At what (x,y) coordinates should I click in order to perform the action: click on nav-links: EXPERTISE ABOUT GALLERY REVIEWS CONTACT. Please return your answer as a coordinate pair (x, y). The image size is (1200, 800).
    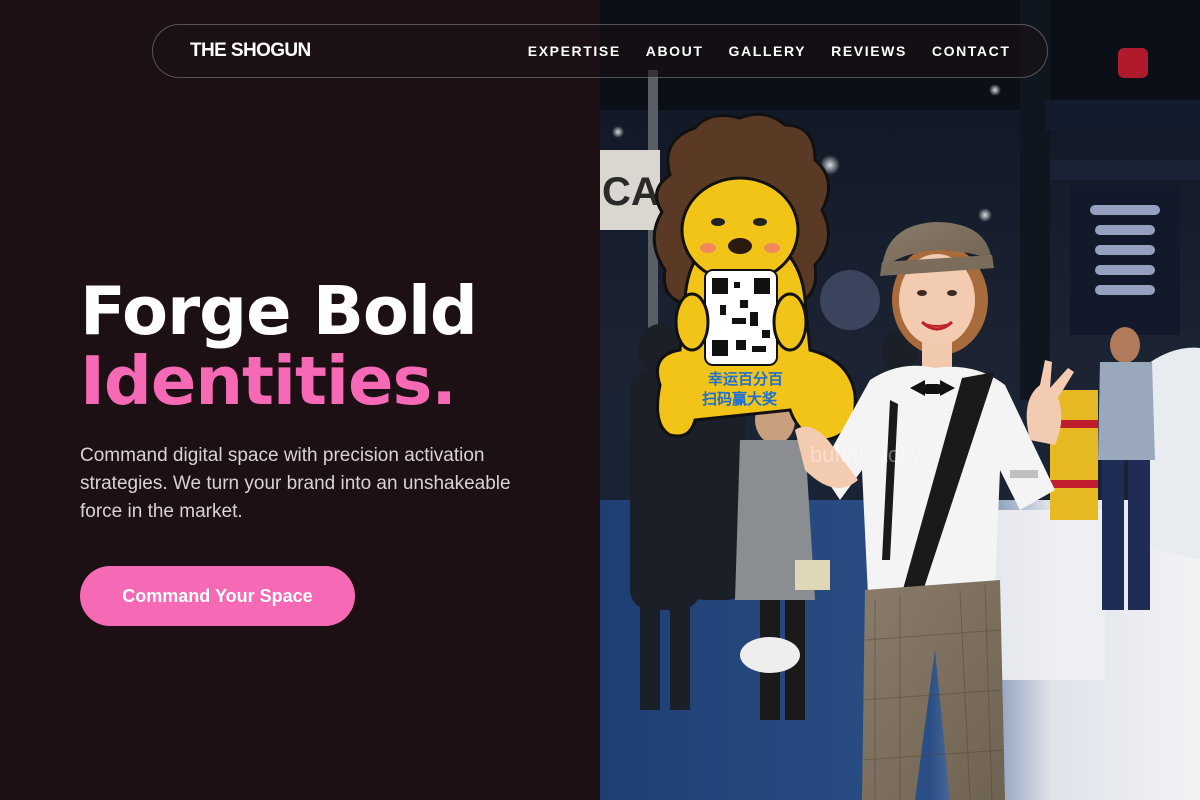
    Looking at the image, I should click on (769, 51).